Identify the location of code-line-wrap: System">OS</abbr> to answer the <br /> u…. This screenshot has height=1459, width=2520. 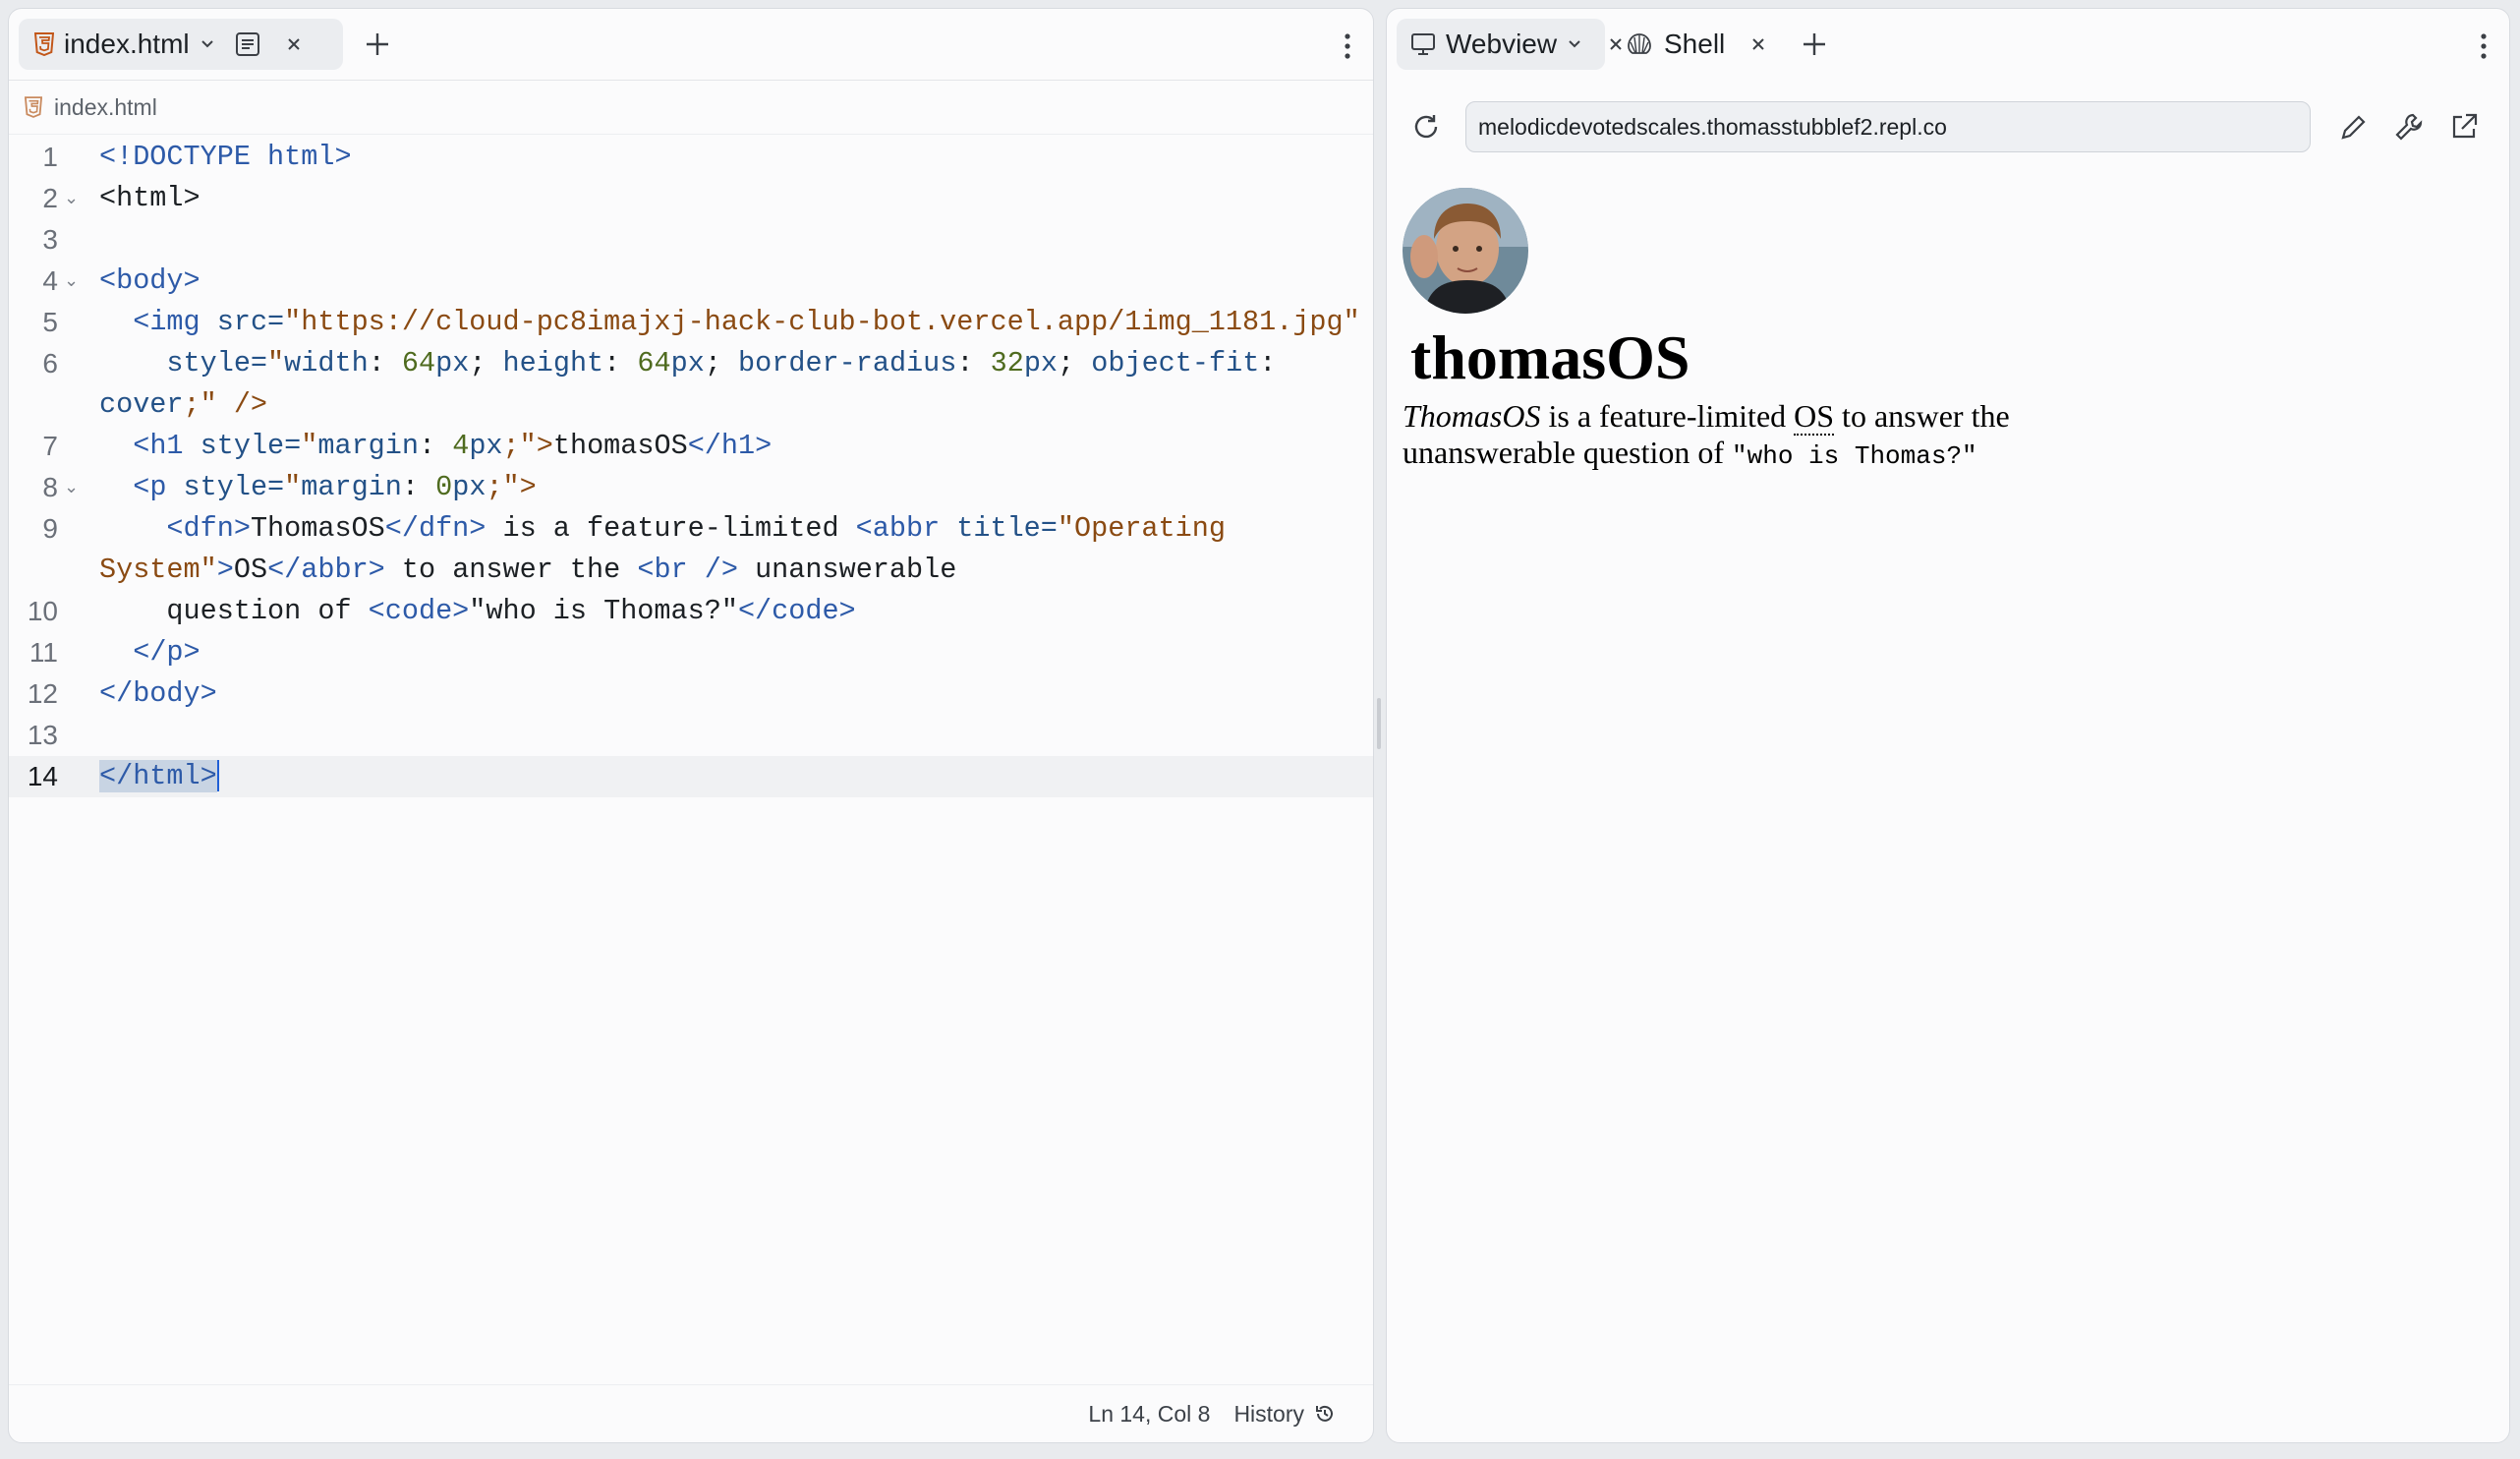
(691, 570).